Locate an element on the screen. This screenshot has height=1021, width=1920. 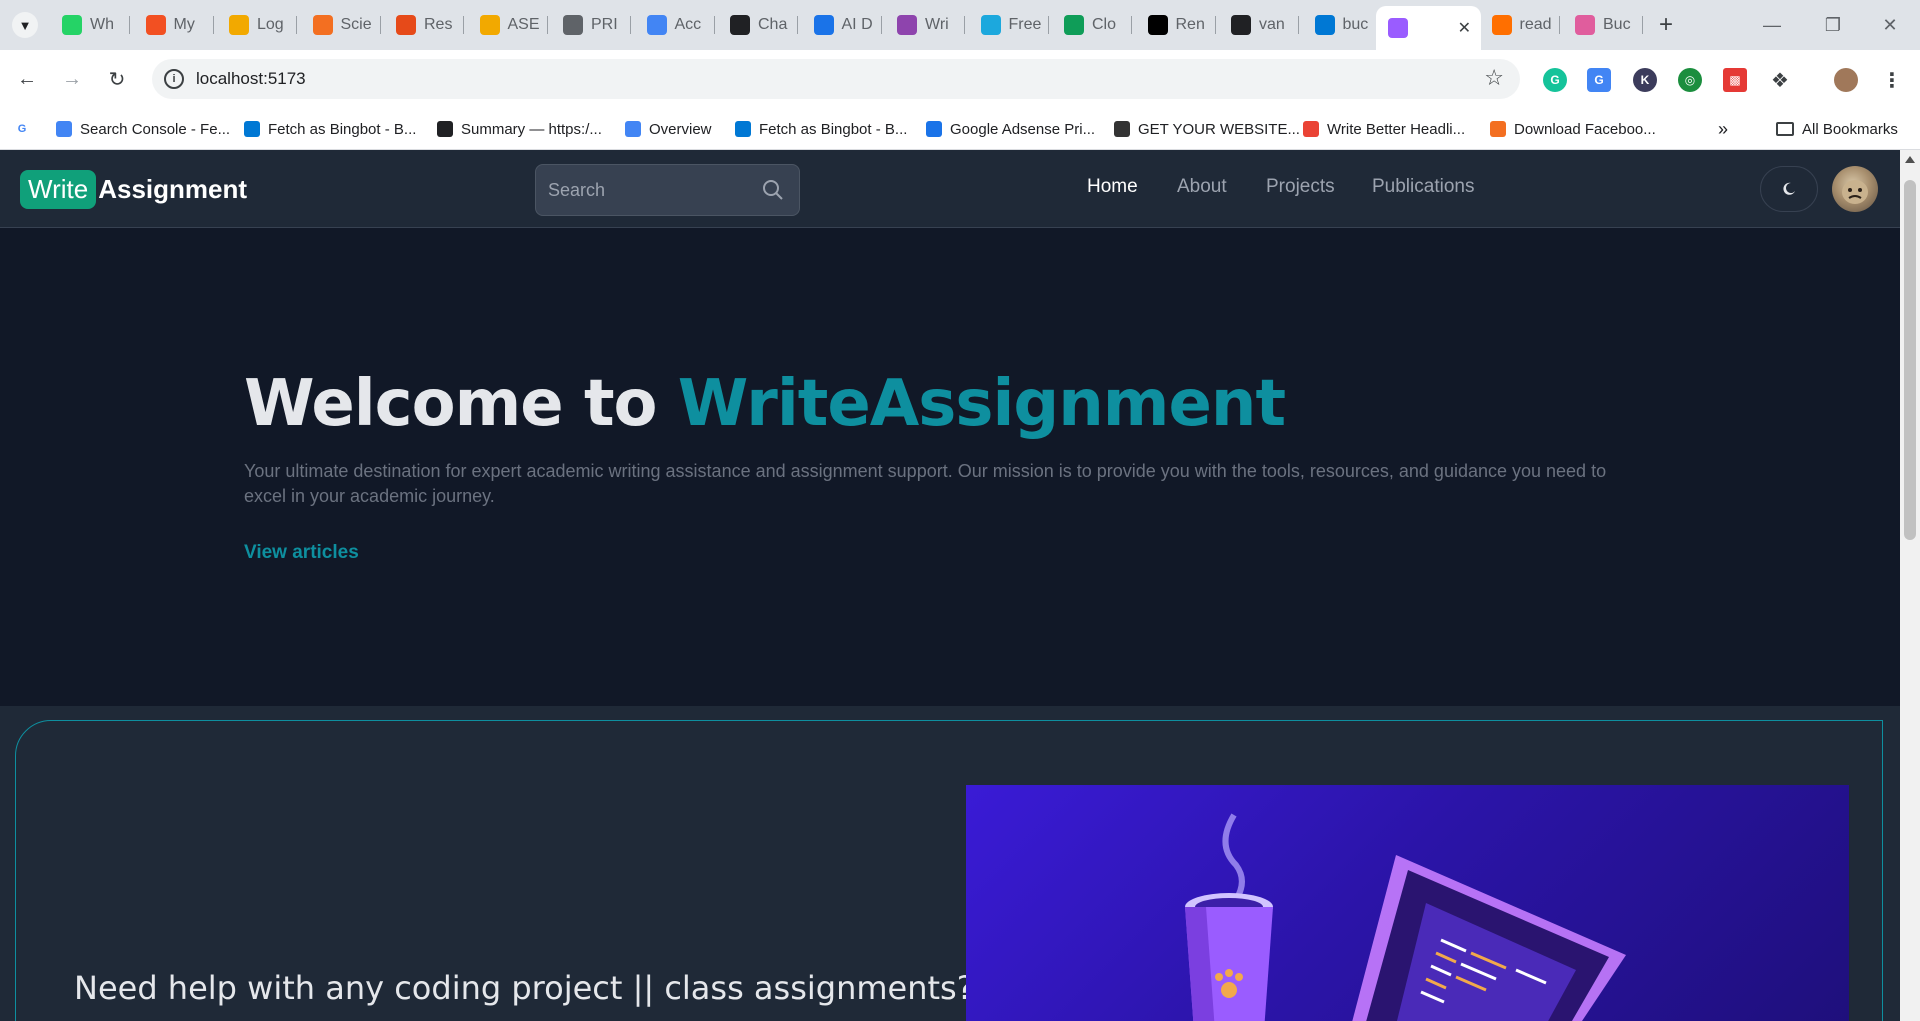
browser-tab: PRI is located at coordinates (591, 25).